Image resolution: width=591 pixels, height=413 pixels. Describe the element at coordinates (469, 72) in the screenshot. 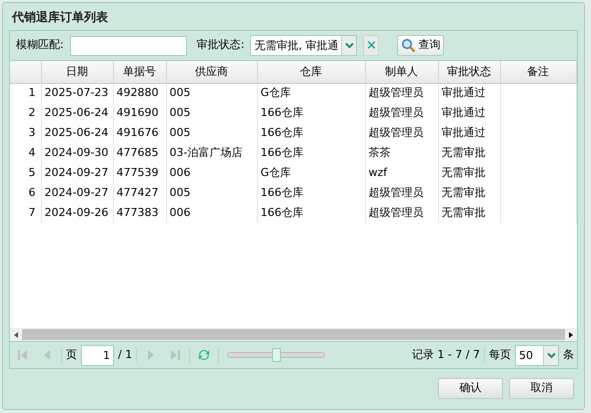

I see `column-header: 审批状态` at that location.